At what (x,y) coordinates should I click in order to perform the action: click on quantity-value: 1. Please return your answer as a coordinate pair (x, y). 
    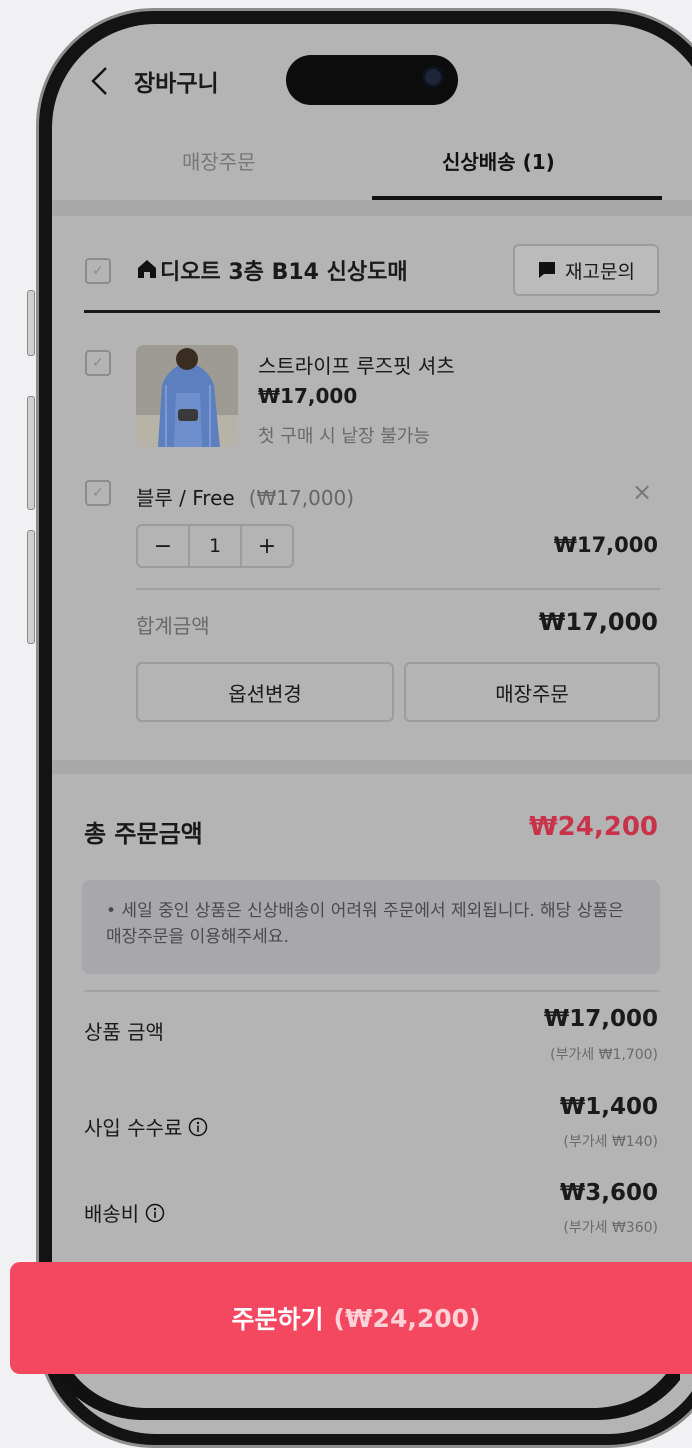
    Looking at the image, I should click on (215, 546).